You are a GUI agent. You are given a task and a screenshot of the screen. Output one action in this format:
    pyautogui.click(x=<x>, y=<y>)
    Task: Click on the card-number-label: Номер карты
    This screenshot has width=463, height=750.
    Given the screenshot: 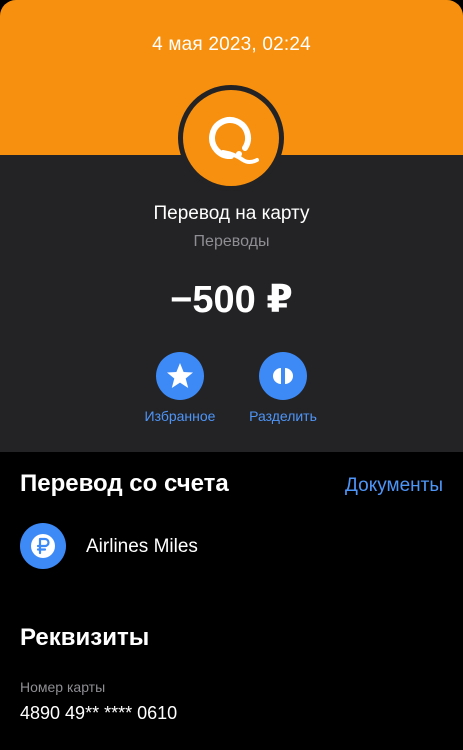 What is the action you would take?
    pyautogui.click(x=63, y=687)
    